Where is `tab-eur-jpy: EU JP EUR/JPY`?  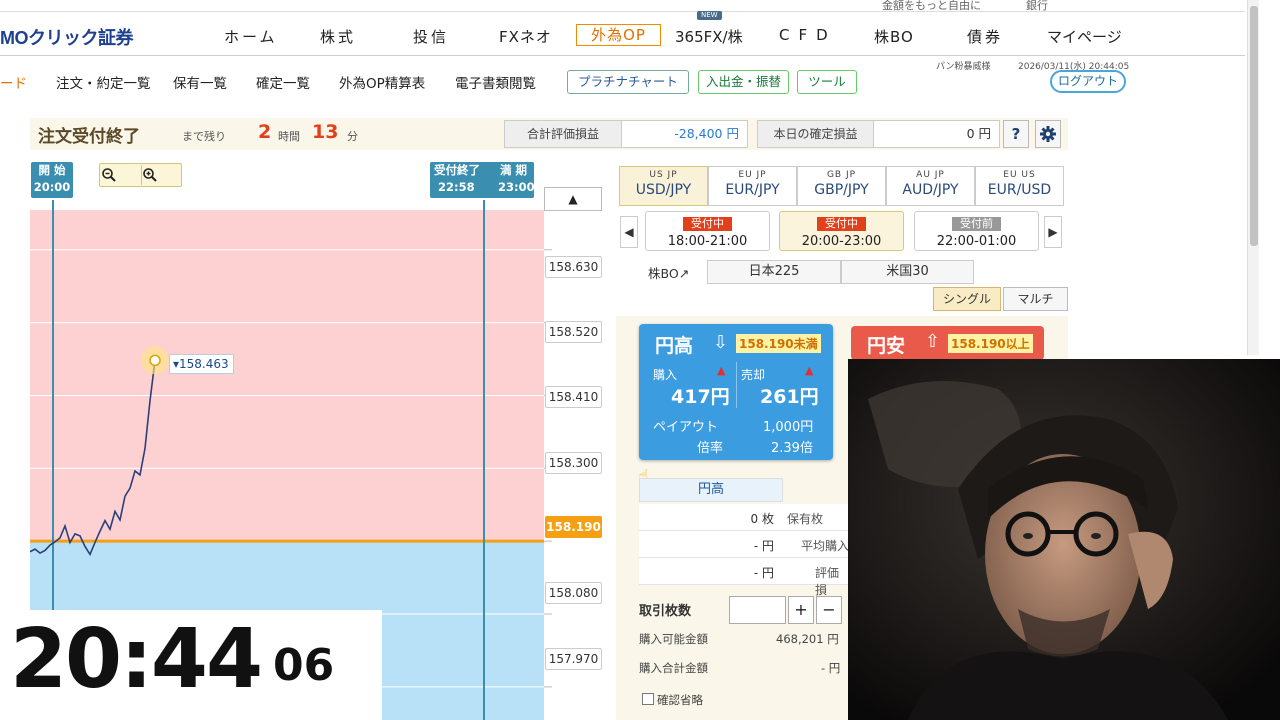
tab-eur-jpy: EU JP EUR/JPY is located at coordinates (752, 186).